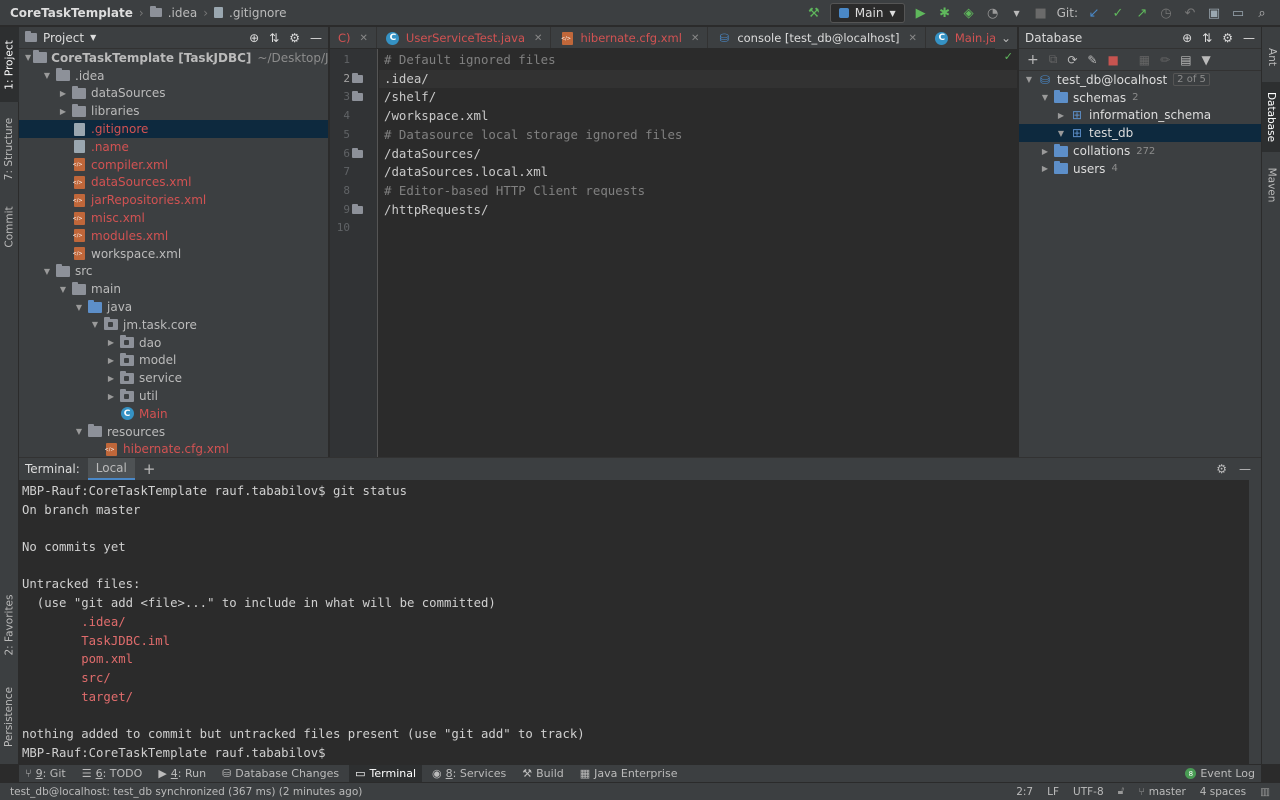 The width and height of the screenshot is (1280, 800). Describe the element at coordinates (386, 773) in the screenshot. I see `tool-window-button: ▭ Terminal` at that location.